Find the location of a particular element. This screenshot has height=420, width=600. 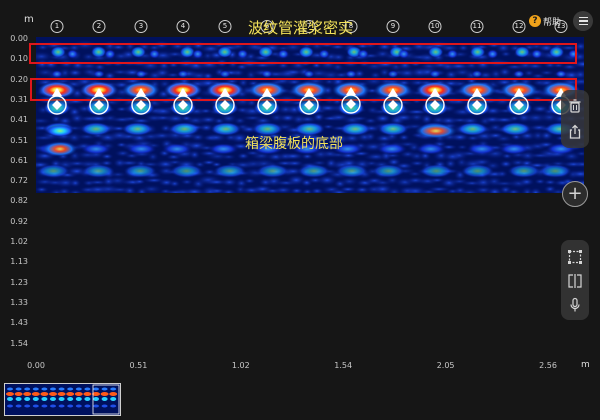

help-button: ? 帮助 is located at coordinates (545, 21).